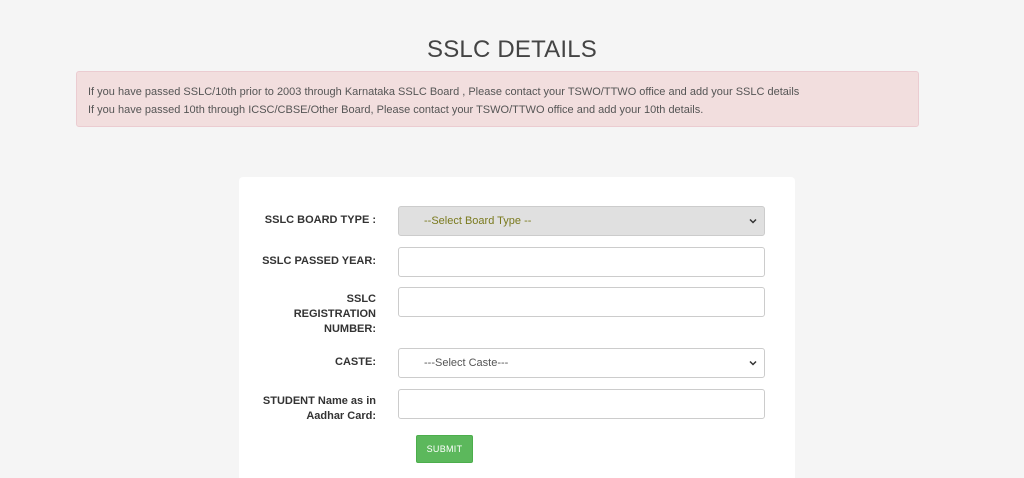 This screenshot has height=478, width=1024. Describe the element at coordinates (581, 404) in the screenshot. I see `student-name-input` at that location.